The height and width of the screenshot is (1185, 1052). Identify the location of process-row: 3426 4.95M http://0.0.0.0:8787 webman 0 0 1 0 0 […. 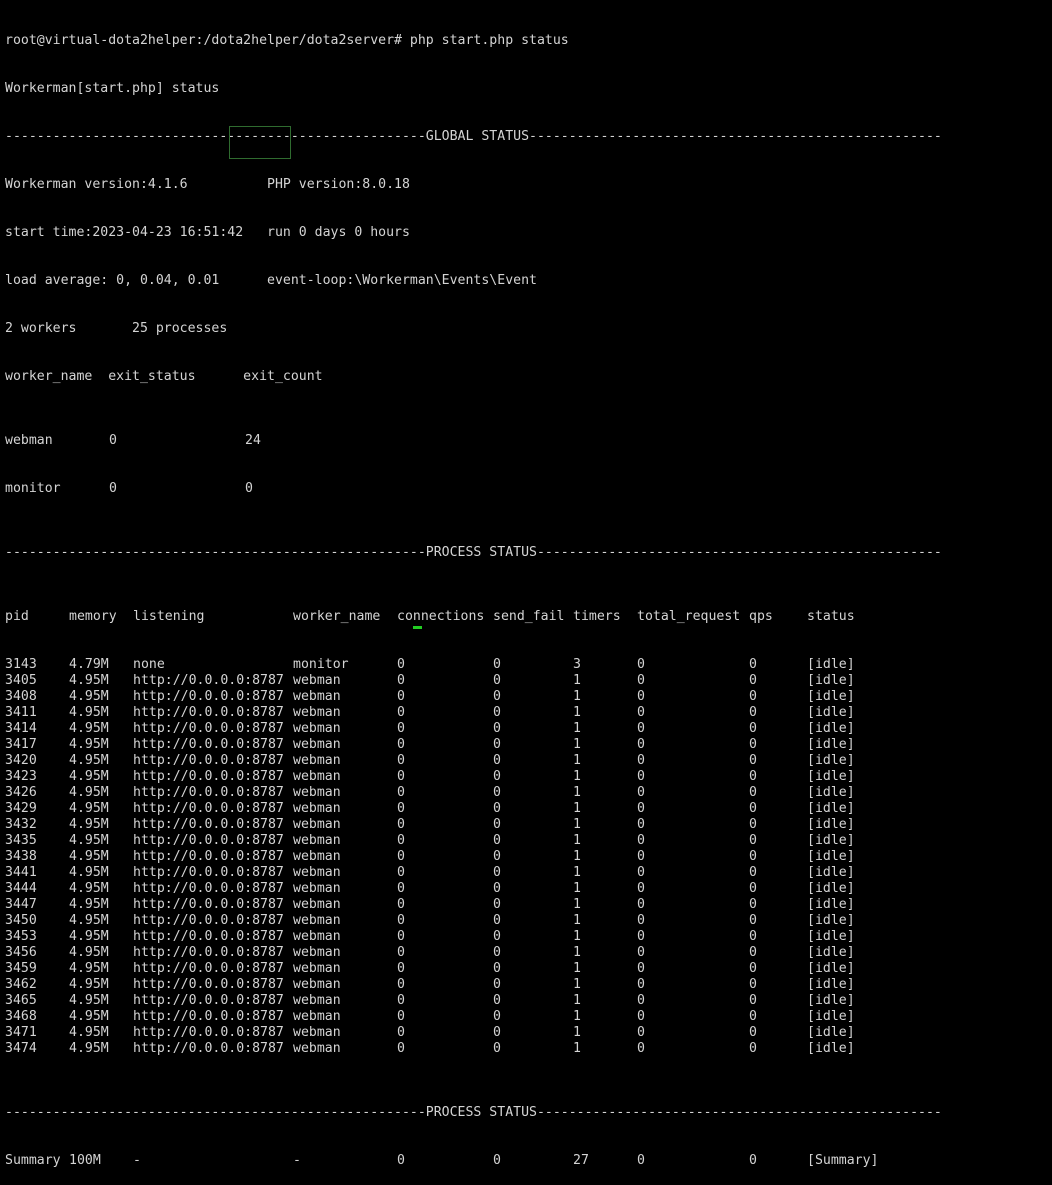
(473, 793).